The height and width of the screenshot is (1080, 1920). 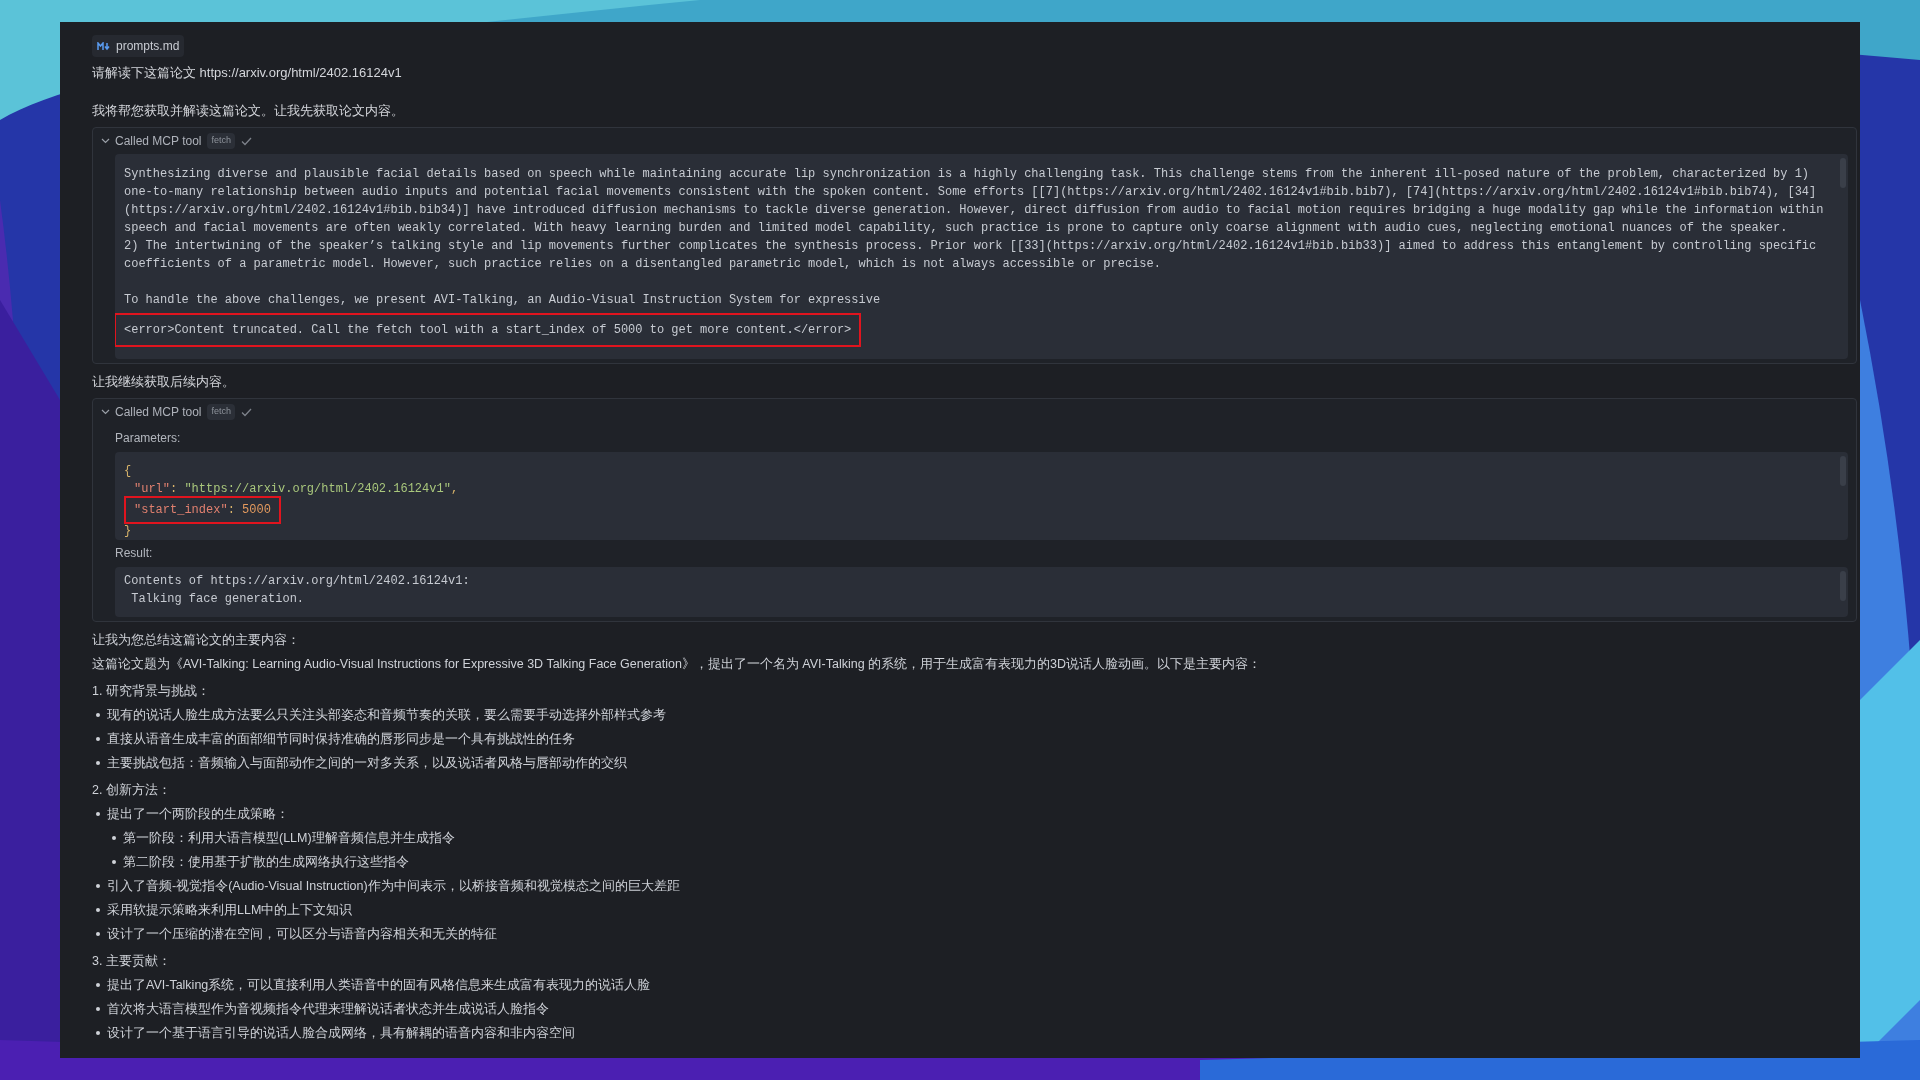 I want to click on code-line: }, so click(x=128, y=531).